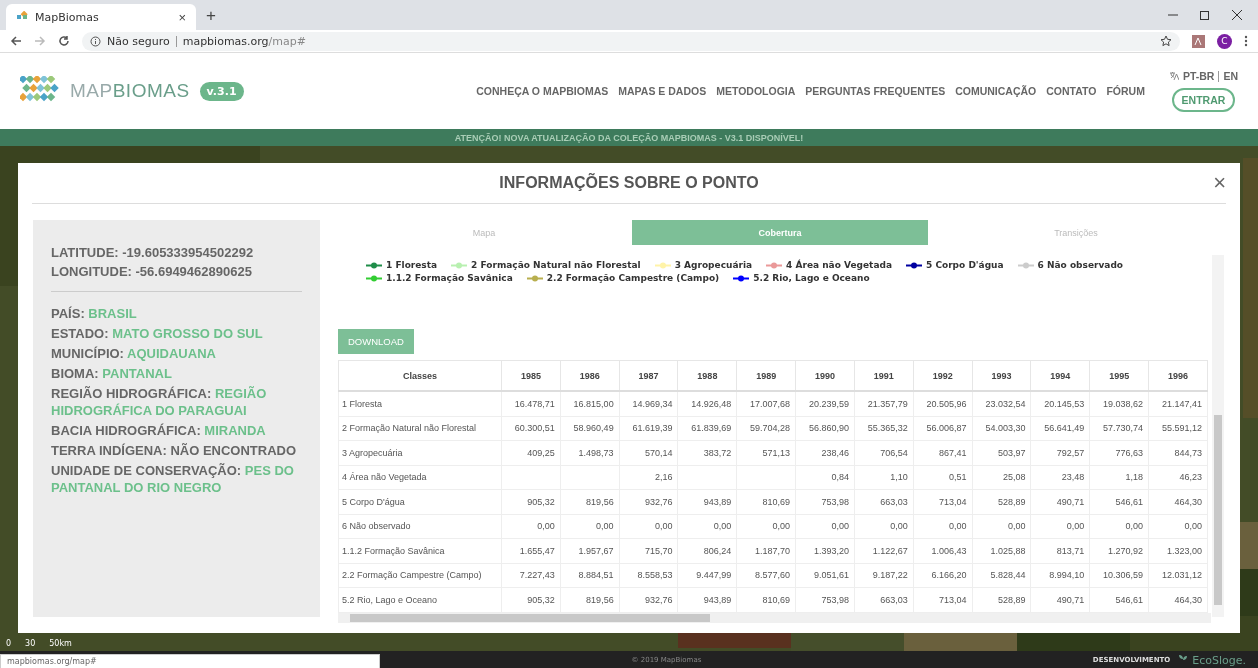 The image size is (1258, 668). Describe the element at coordinates (946, 428) in the screenshot. I see `table-cell: 56.006,87` at that location.